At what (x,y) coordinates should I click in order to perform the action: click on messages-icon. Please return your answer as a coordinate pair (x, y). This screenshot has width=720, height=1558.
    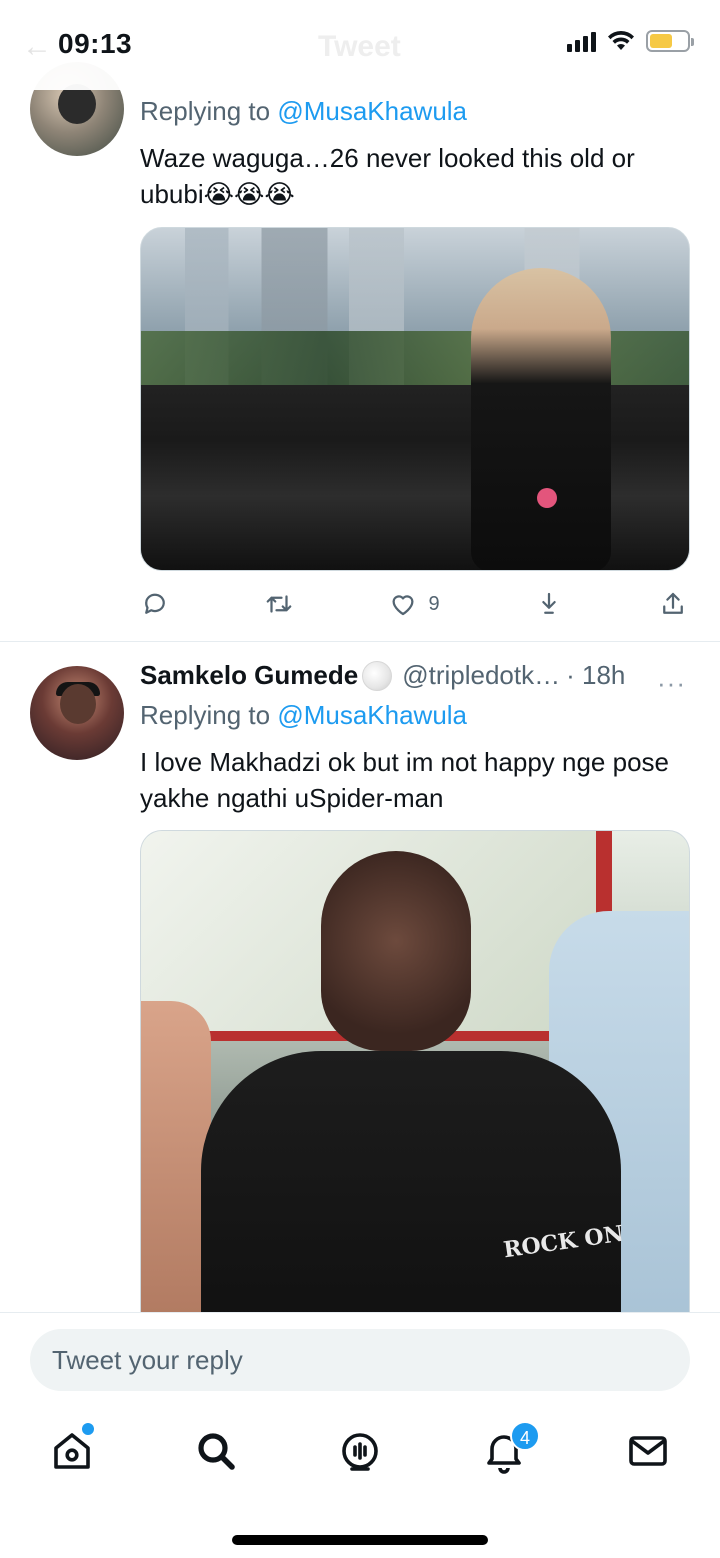
    Looking at the image, I should click on (648, 1451).